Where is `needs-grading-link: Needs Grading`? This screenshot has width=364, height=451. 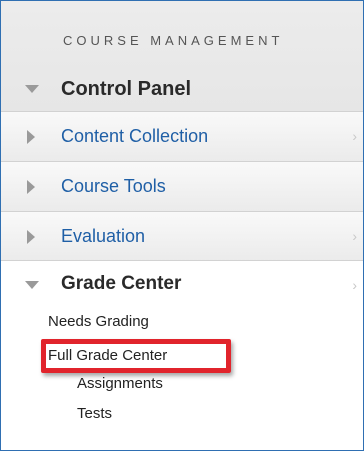 needs-grading-link: Needs Grading is located at coordinates (98, 321).